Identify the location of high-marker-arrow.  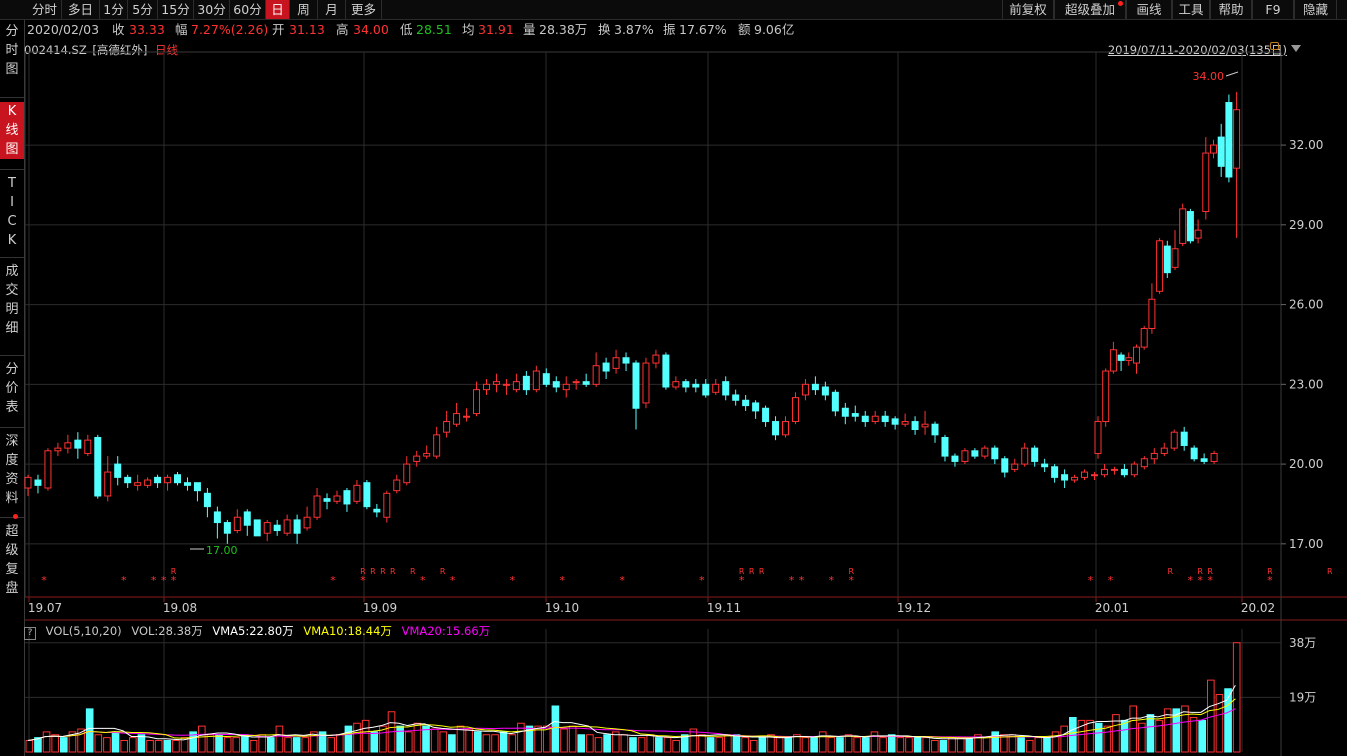
(1232, 74).